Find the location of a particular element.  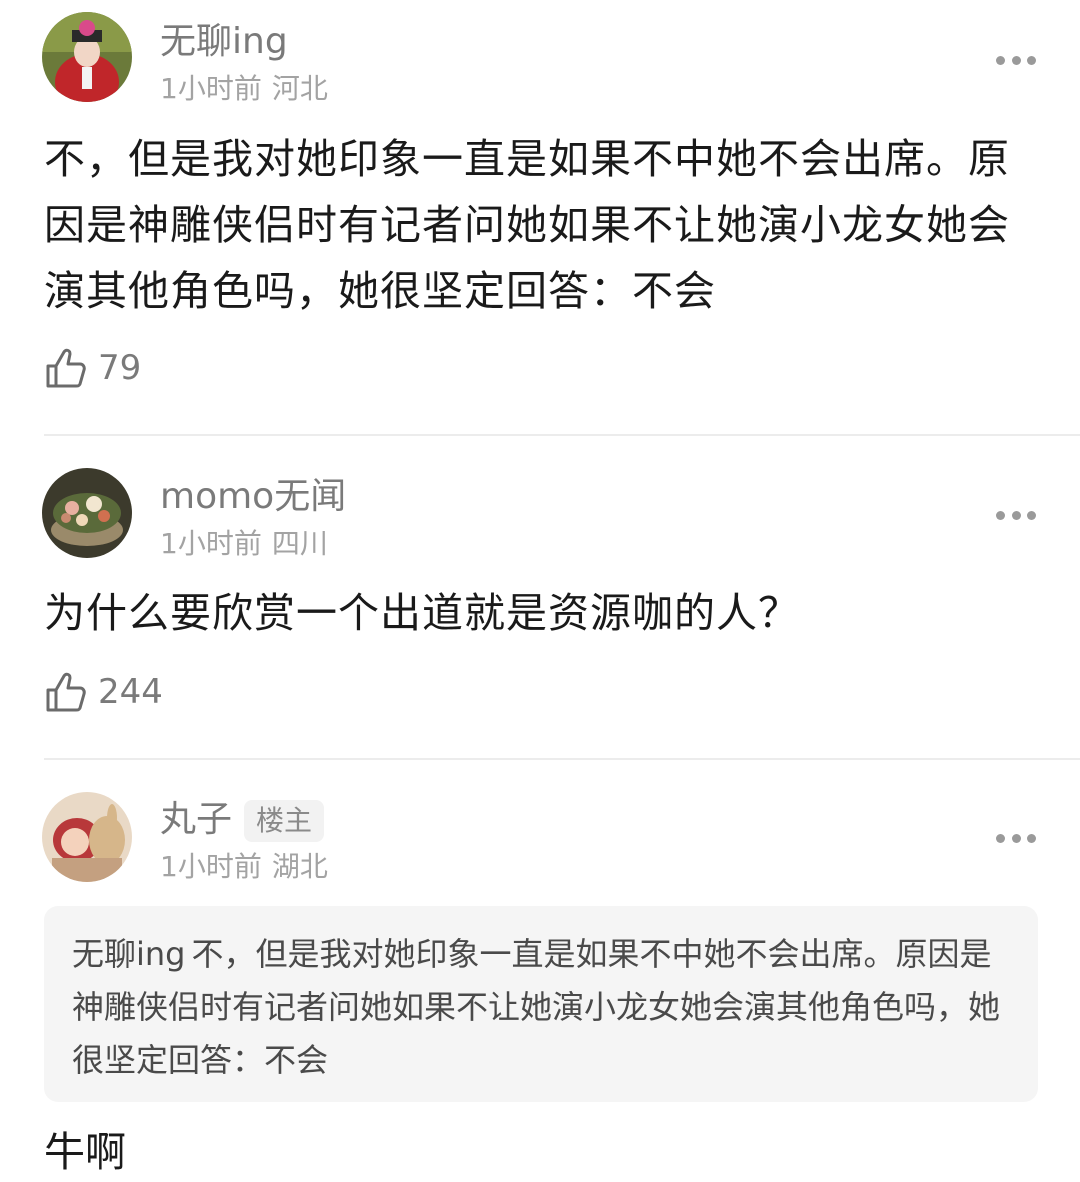

username: momo无闻 is located at coordinates (253, 497).